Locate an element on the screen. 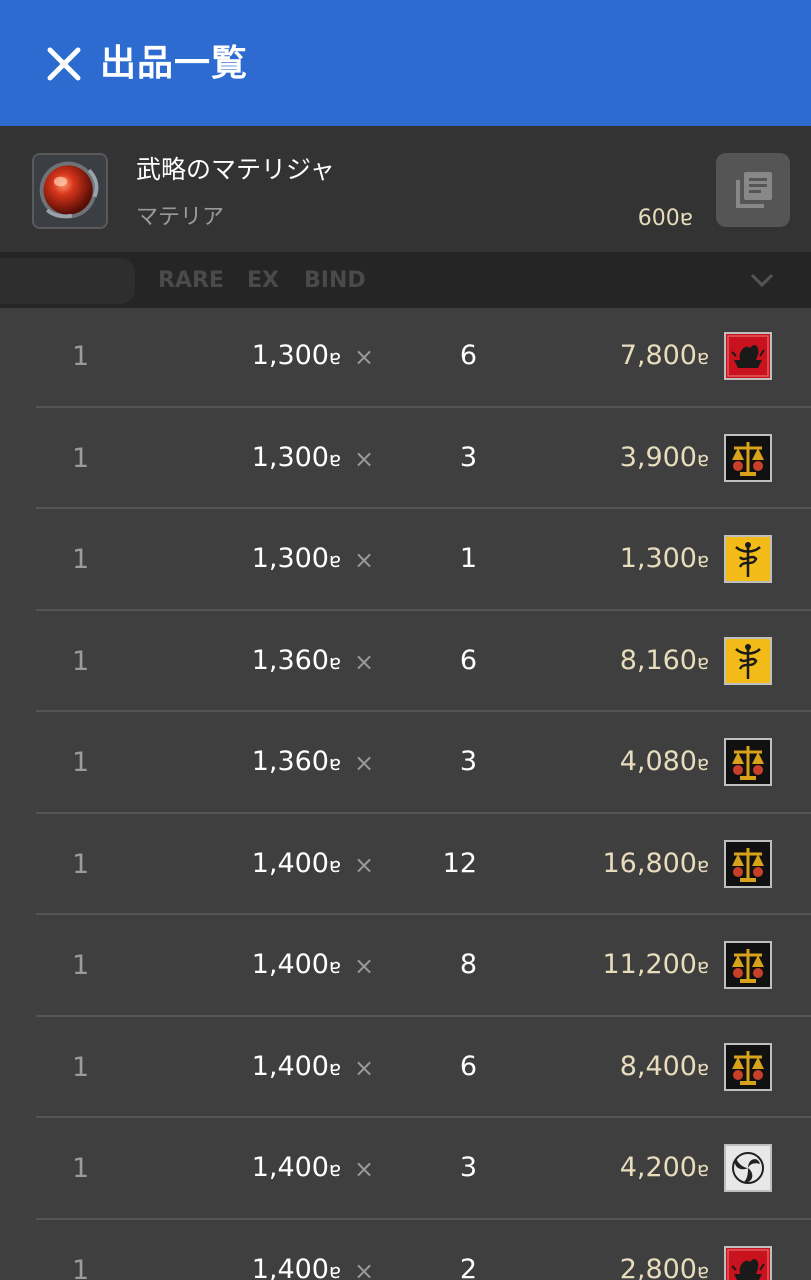  listing-row: 1 1,360ɐ × 3 4,080ɐ is located at coordinates (405, 763).